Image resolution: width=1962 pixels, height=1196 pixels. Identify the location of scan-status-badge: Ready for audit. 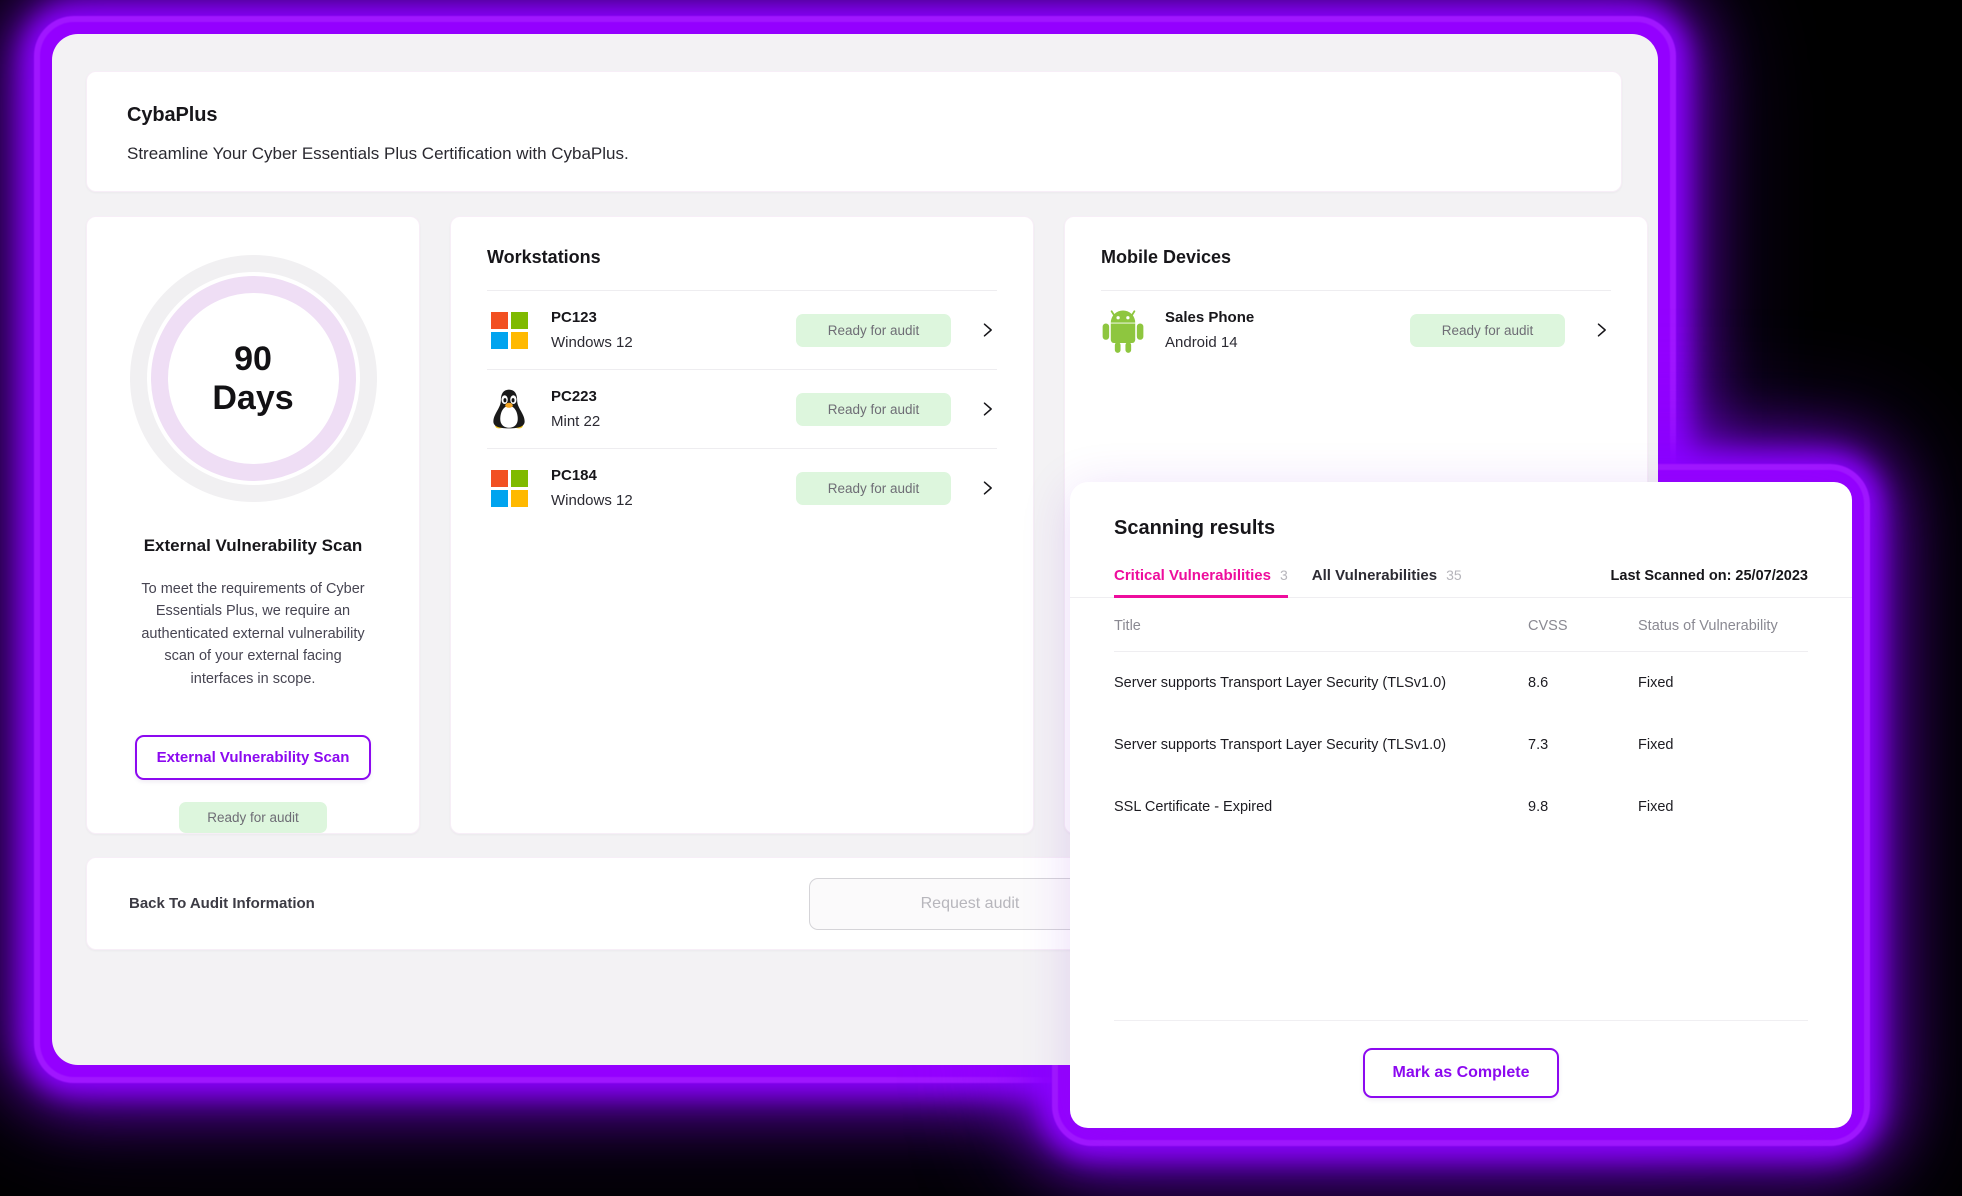
(253, 818).